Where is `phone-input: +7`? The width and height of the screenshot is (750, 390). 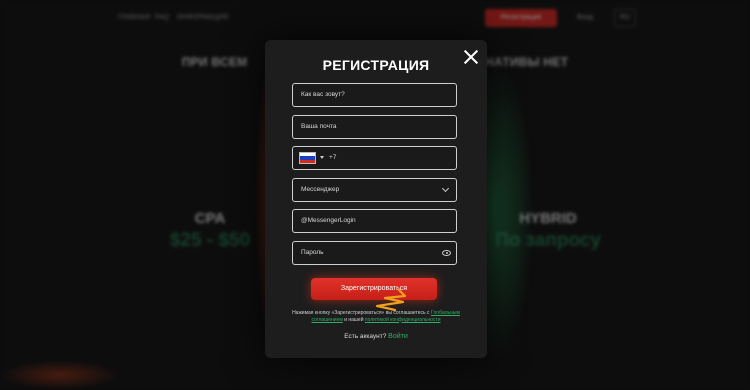
phone-input: +7 is located at coordinates (374, 158).